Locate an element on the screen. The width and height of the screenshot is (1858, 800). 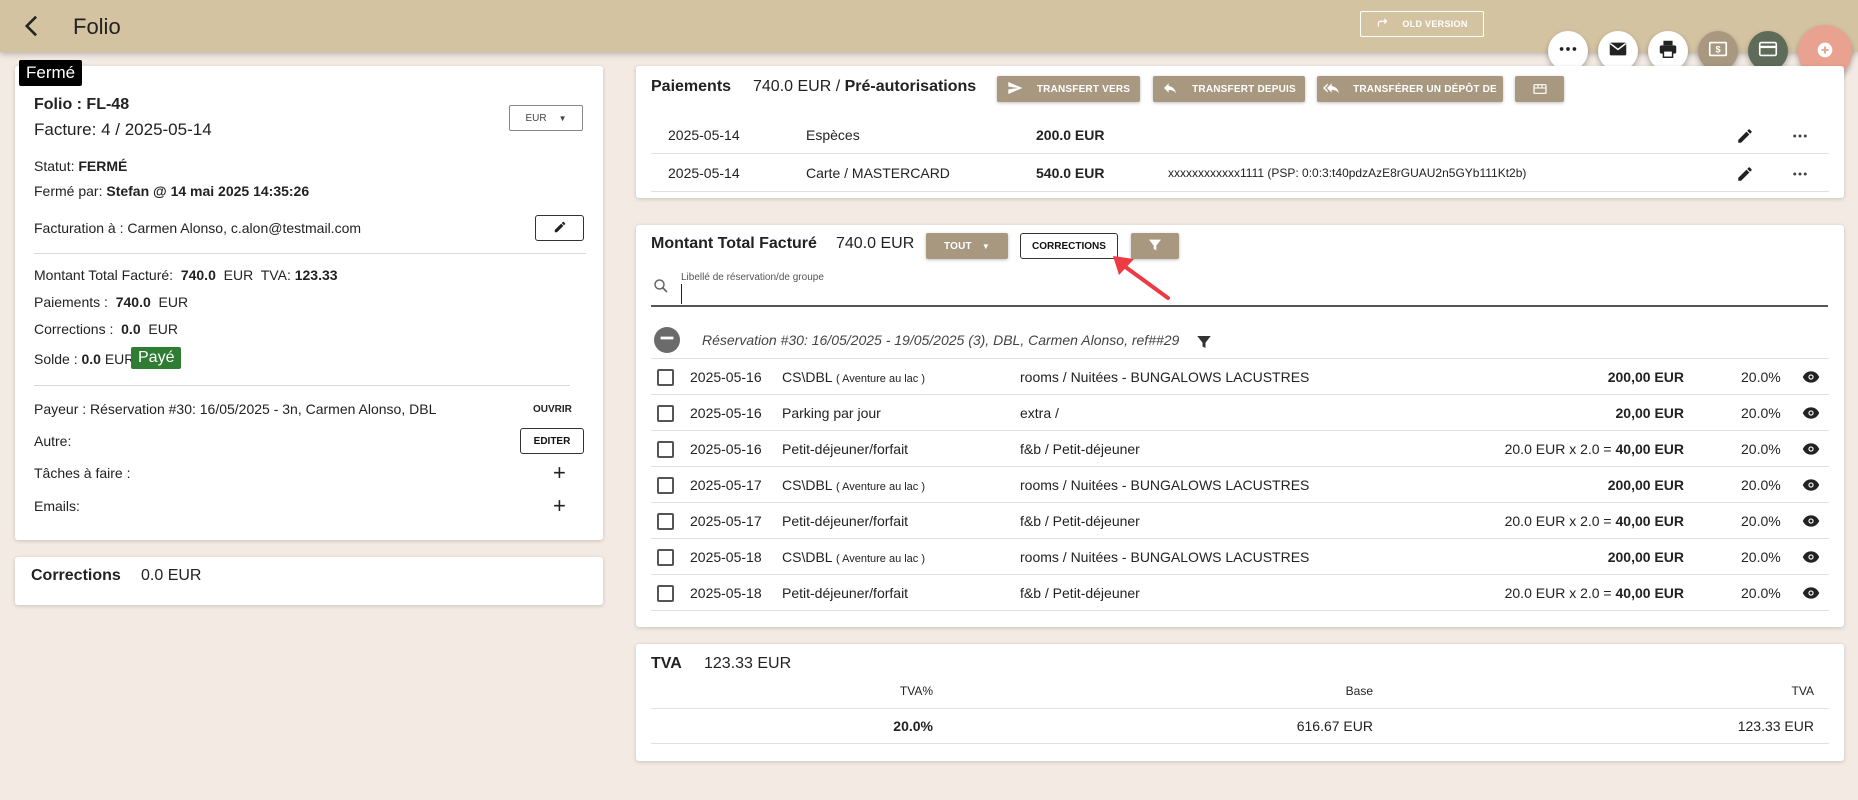
card-payment-button is located at coordinates (1768, 51).